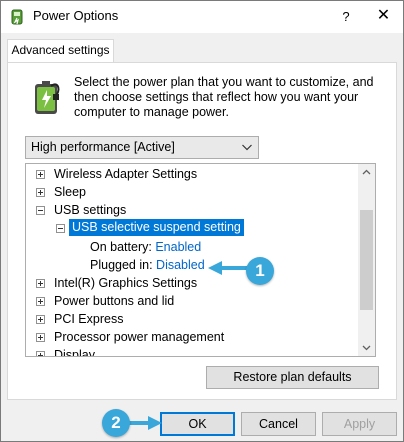 This screenshot has height=442, width=404. Describe the element at coordinates (70, 192) in the screenshot. I see `tree-item-label: Sleep` at that location.